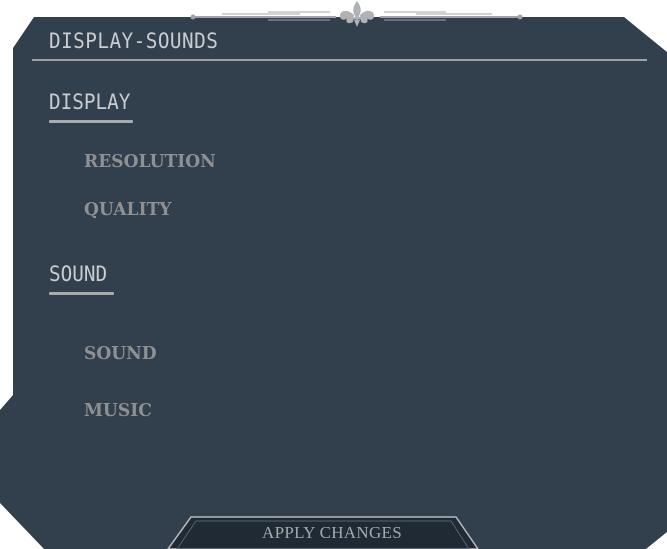  Describe the element at coordinates (120, 353) in the screenshot. I see `sound-option: SOUND` at that location.